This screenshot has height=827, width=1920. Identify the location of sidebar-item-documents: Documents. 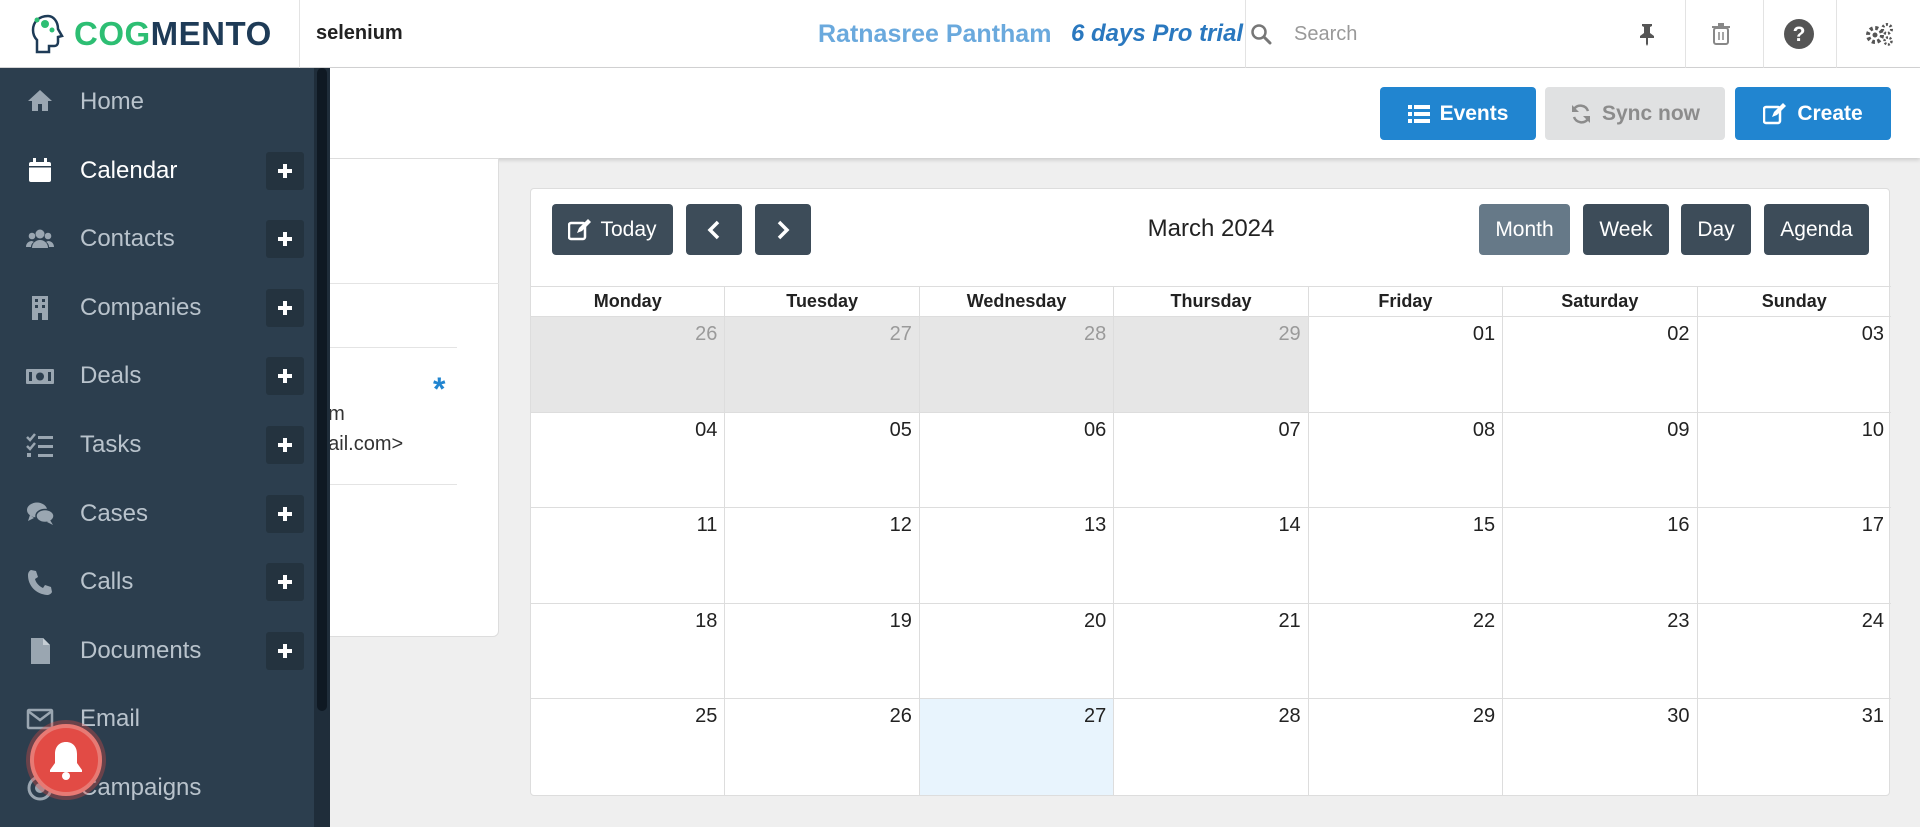
(157, 651).